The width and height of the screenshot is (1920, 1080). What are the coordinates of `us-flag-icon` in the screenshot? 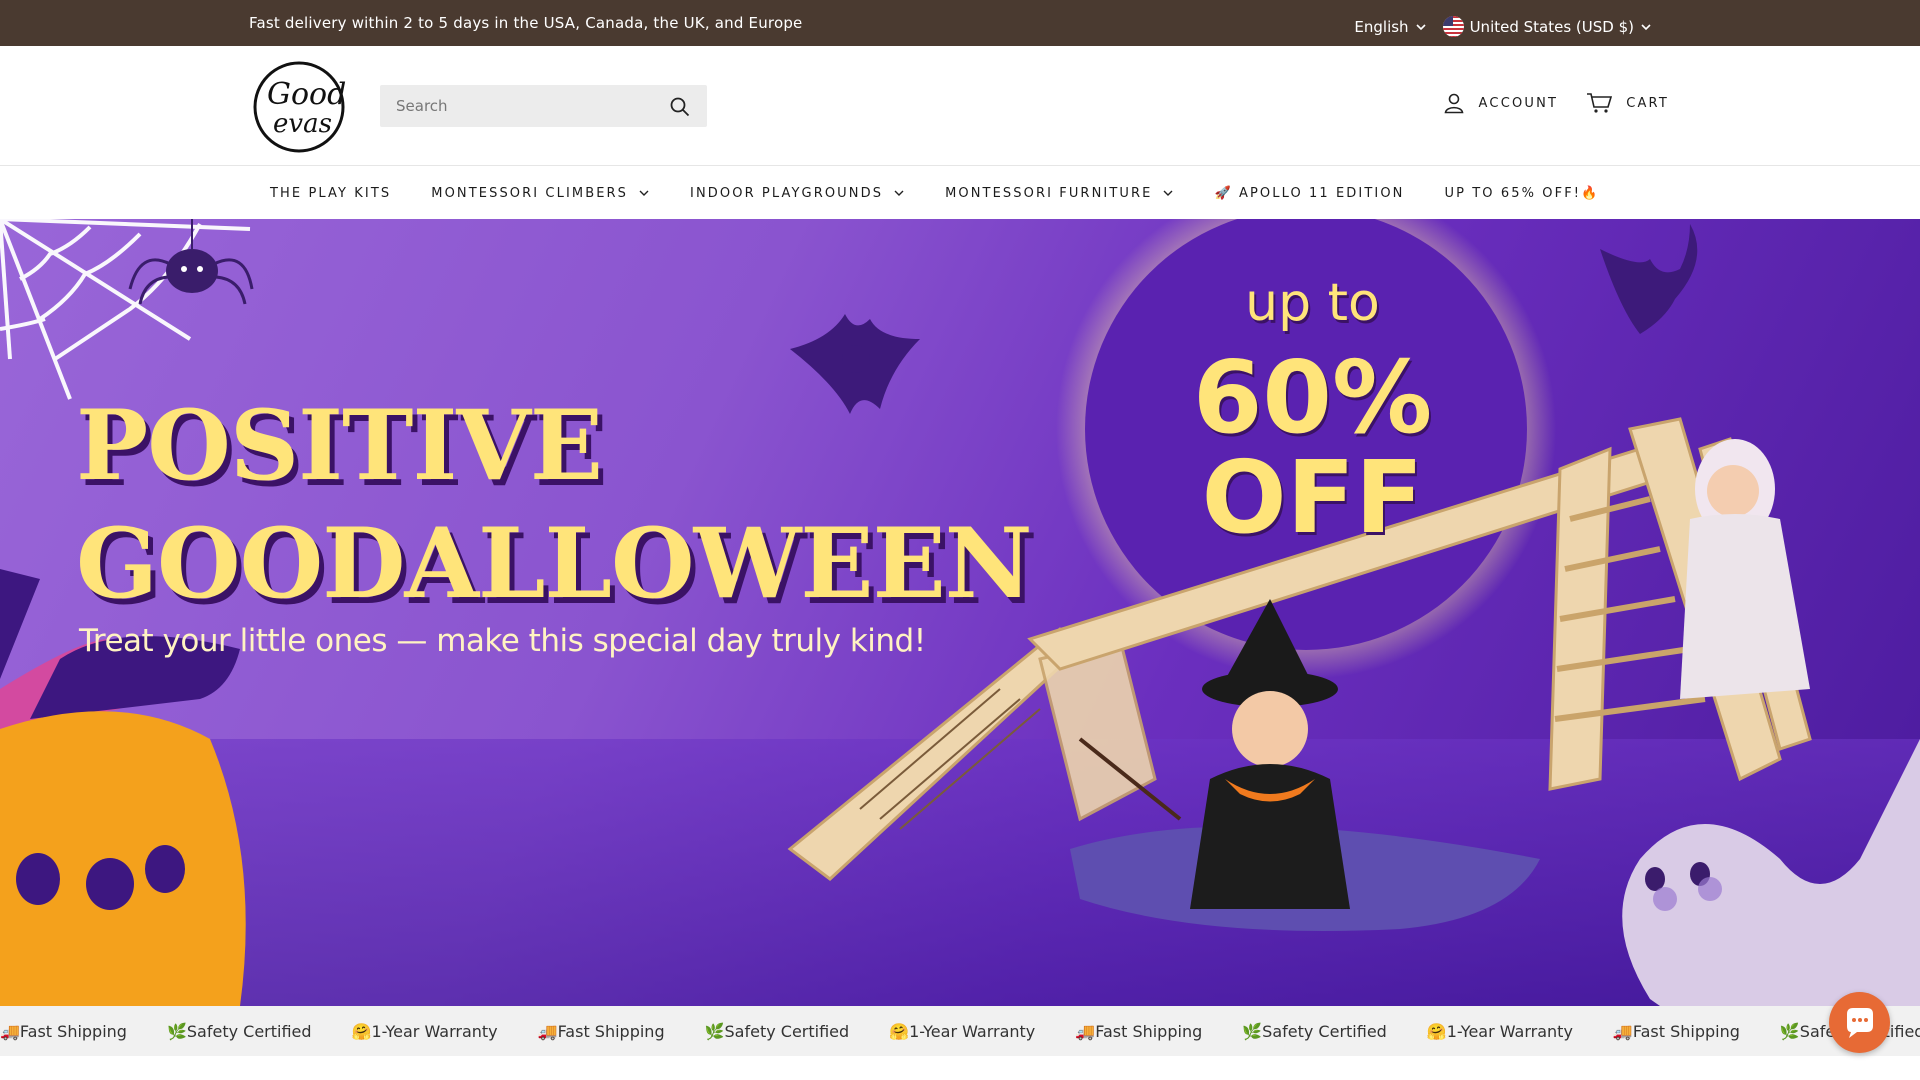 It's located at (1453, 26).